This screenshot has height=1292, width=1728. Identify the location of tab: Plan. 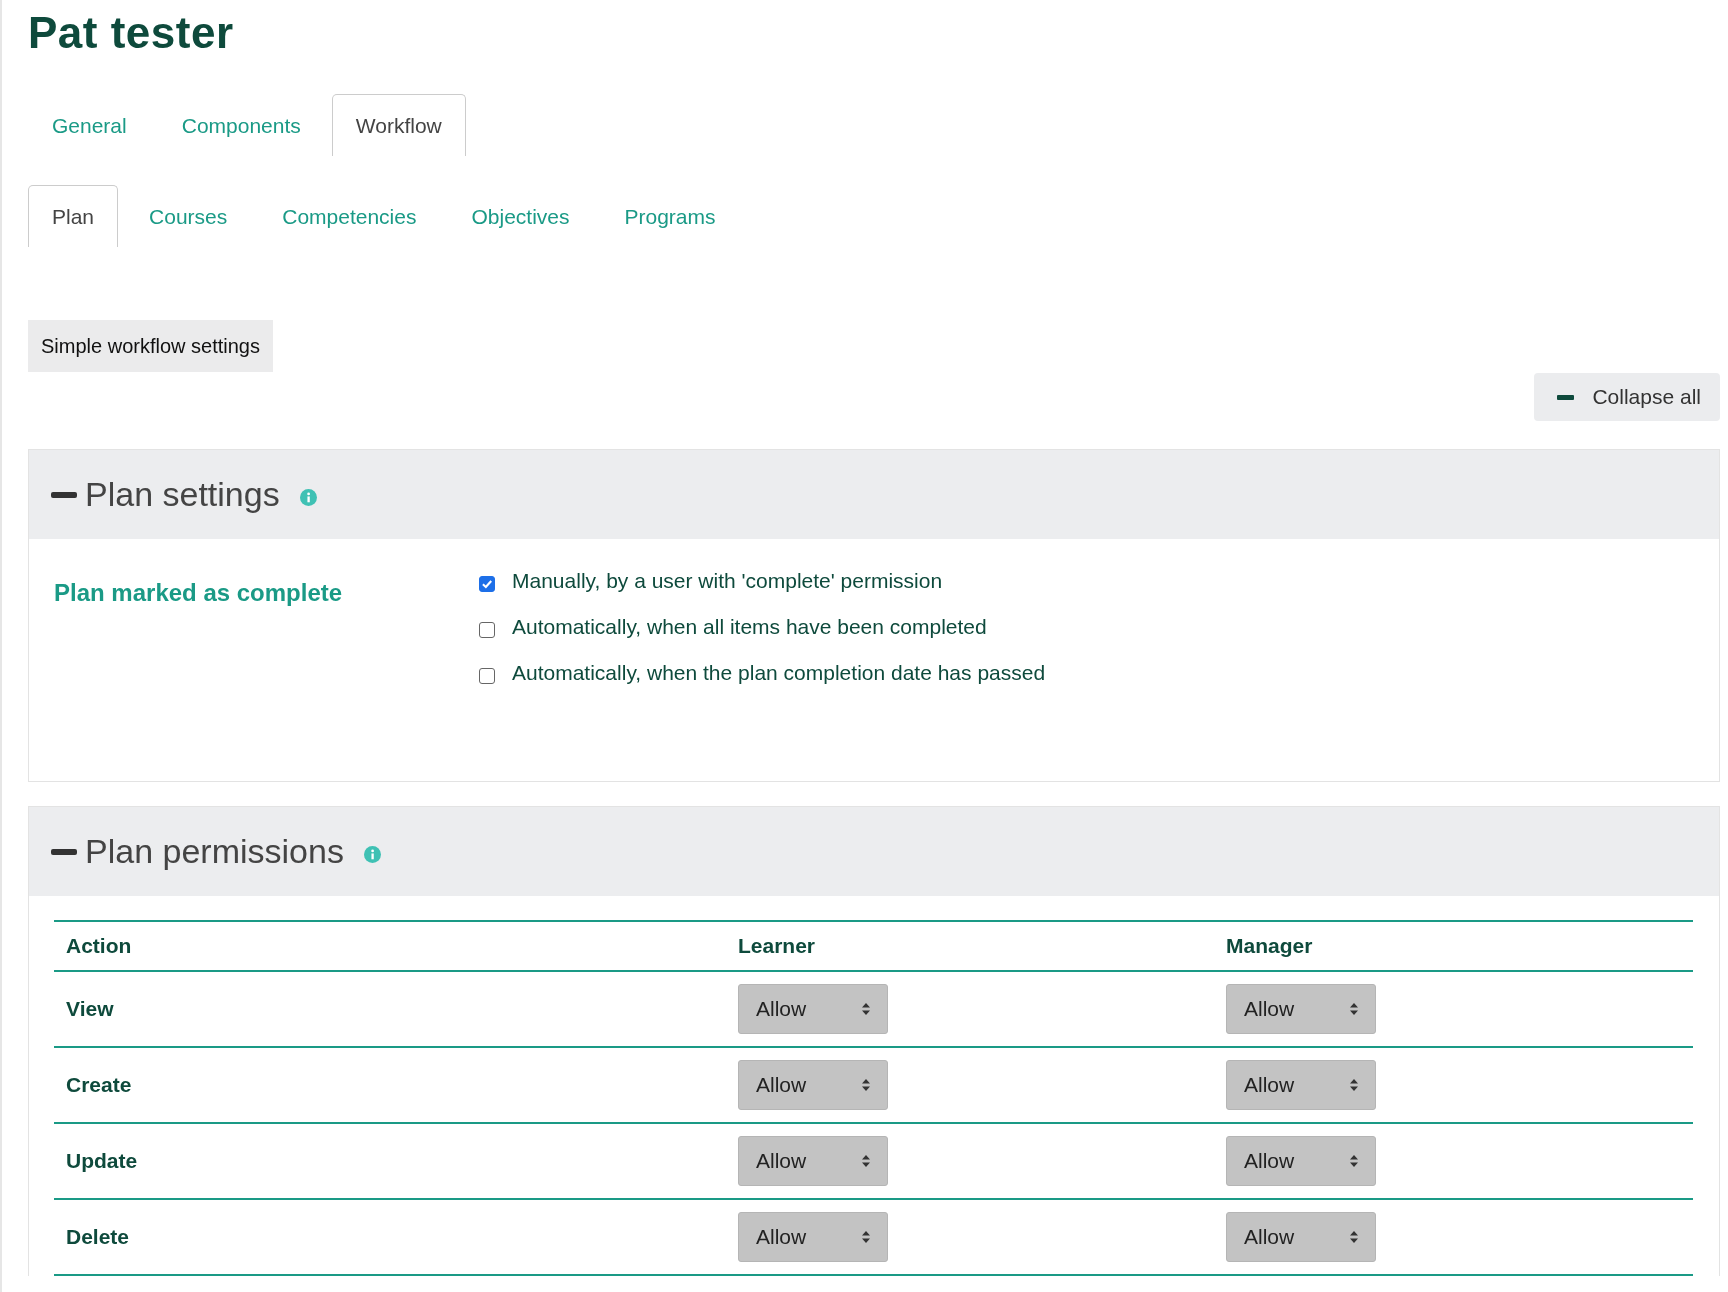
(73, 216).